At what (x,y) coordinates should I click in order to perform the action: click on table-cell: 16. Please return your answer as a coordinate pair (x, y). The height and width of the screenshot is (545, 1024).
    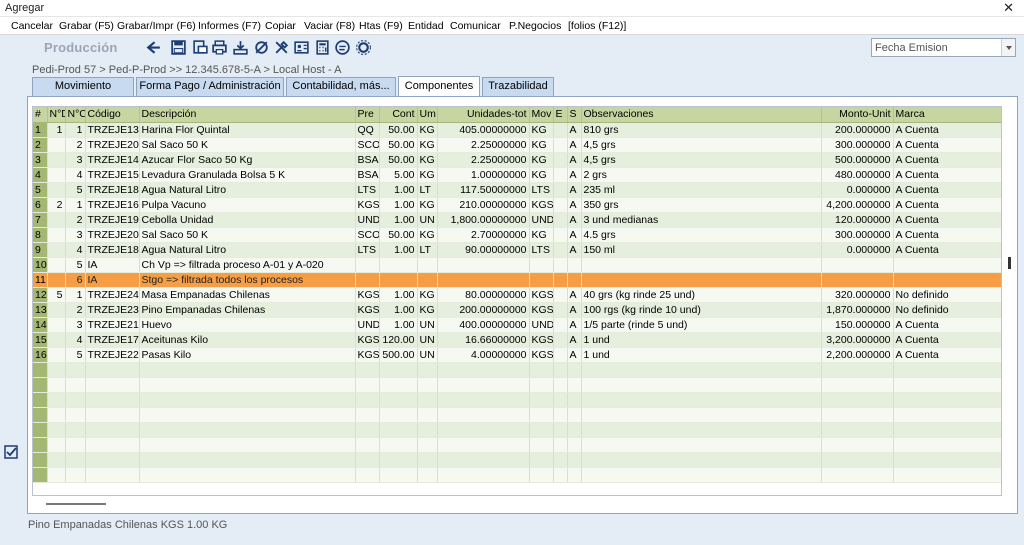
    Looking at the image, I should click on (40, 355).